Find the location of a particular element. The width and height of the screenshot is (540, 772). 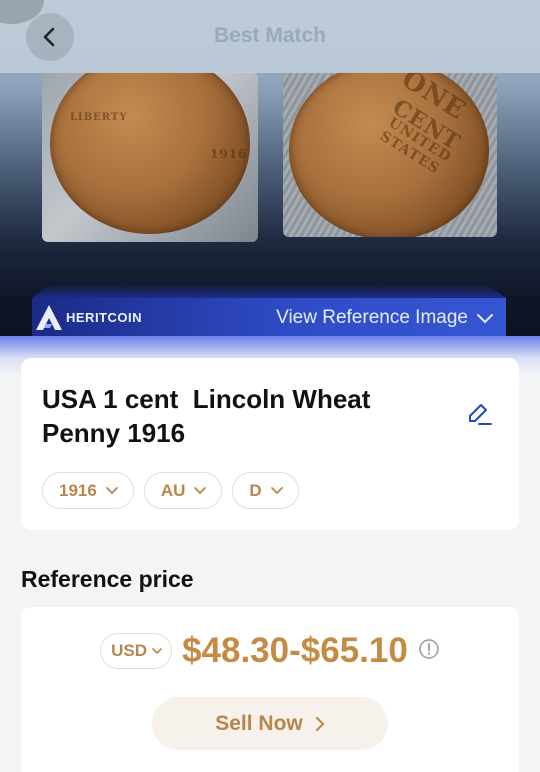

currency-selector: USD is located at coordinates (136, 651).